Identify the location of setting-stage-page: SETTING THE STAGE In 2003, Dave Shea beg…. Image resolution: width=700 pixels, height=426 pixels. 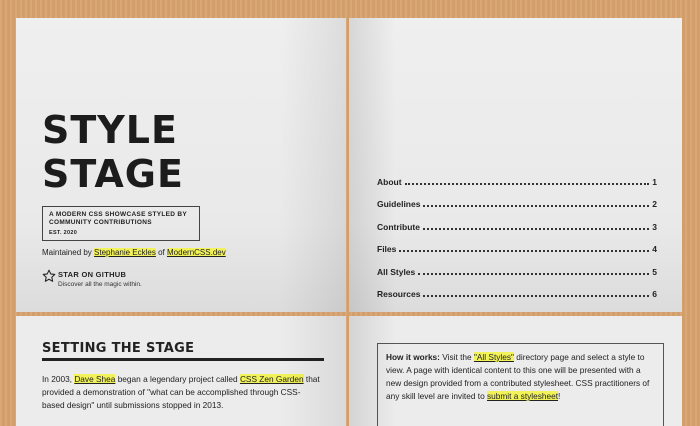
(181, 371).